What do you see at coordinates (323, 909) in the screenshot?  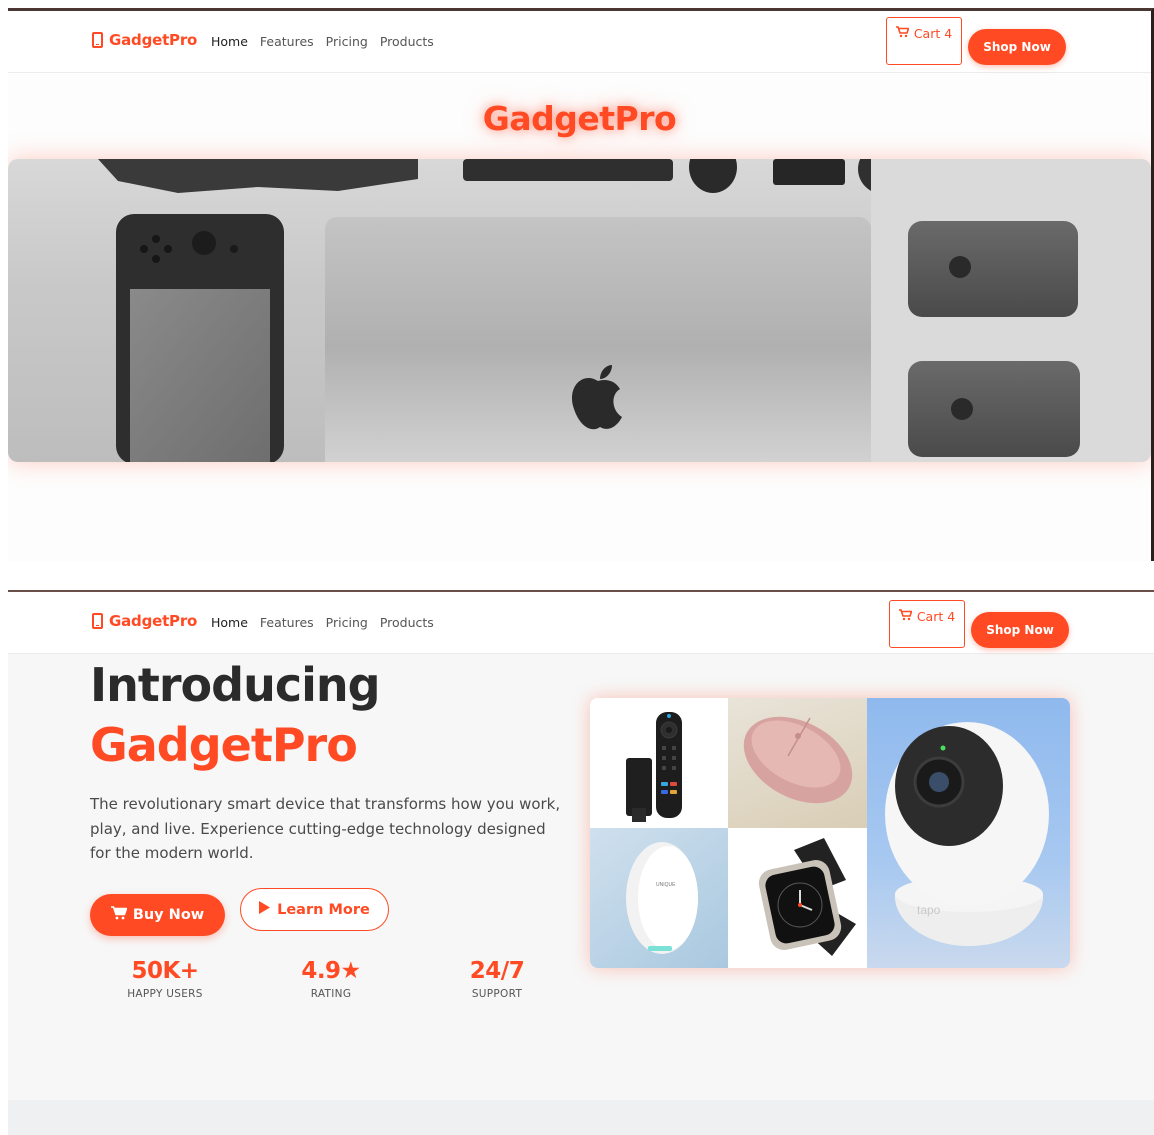 I see `learn-more-label: Learn More` at bounding box center [323, 909].